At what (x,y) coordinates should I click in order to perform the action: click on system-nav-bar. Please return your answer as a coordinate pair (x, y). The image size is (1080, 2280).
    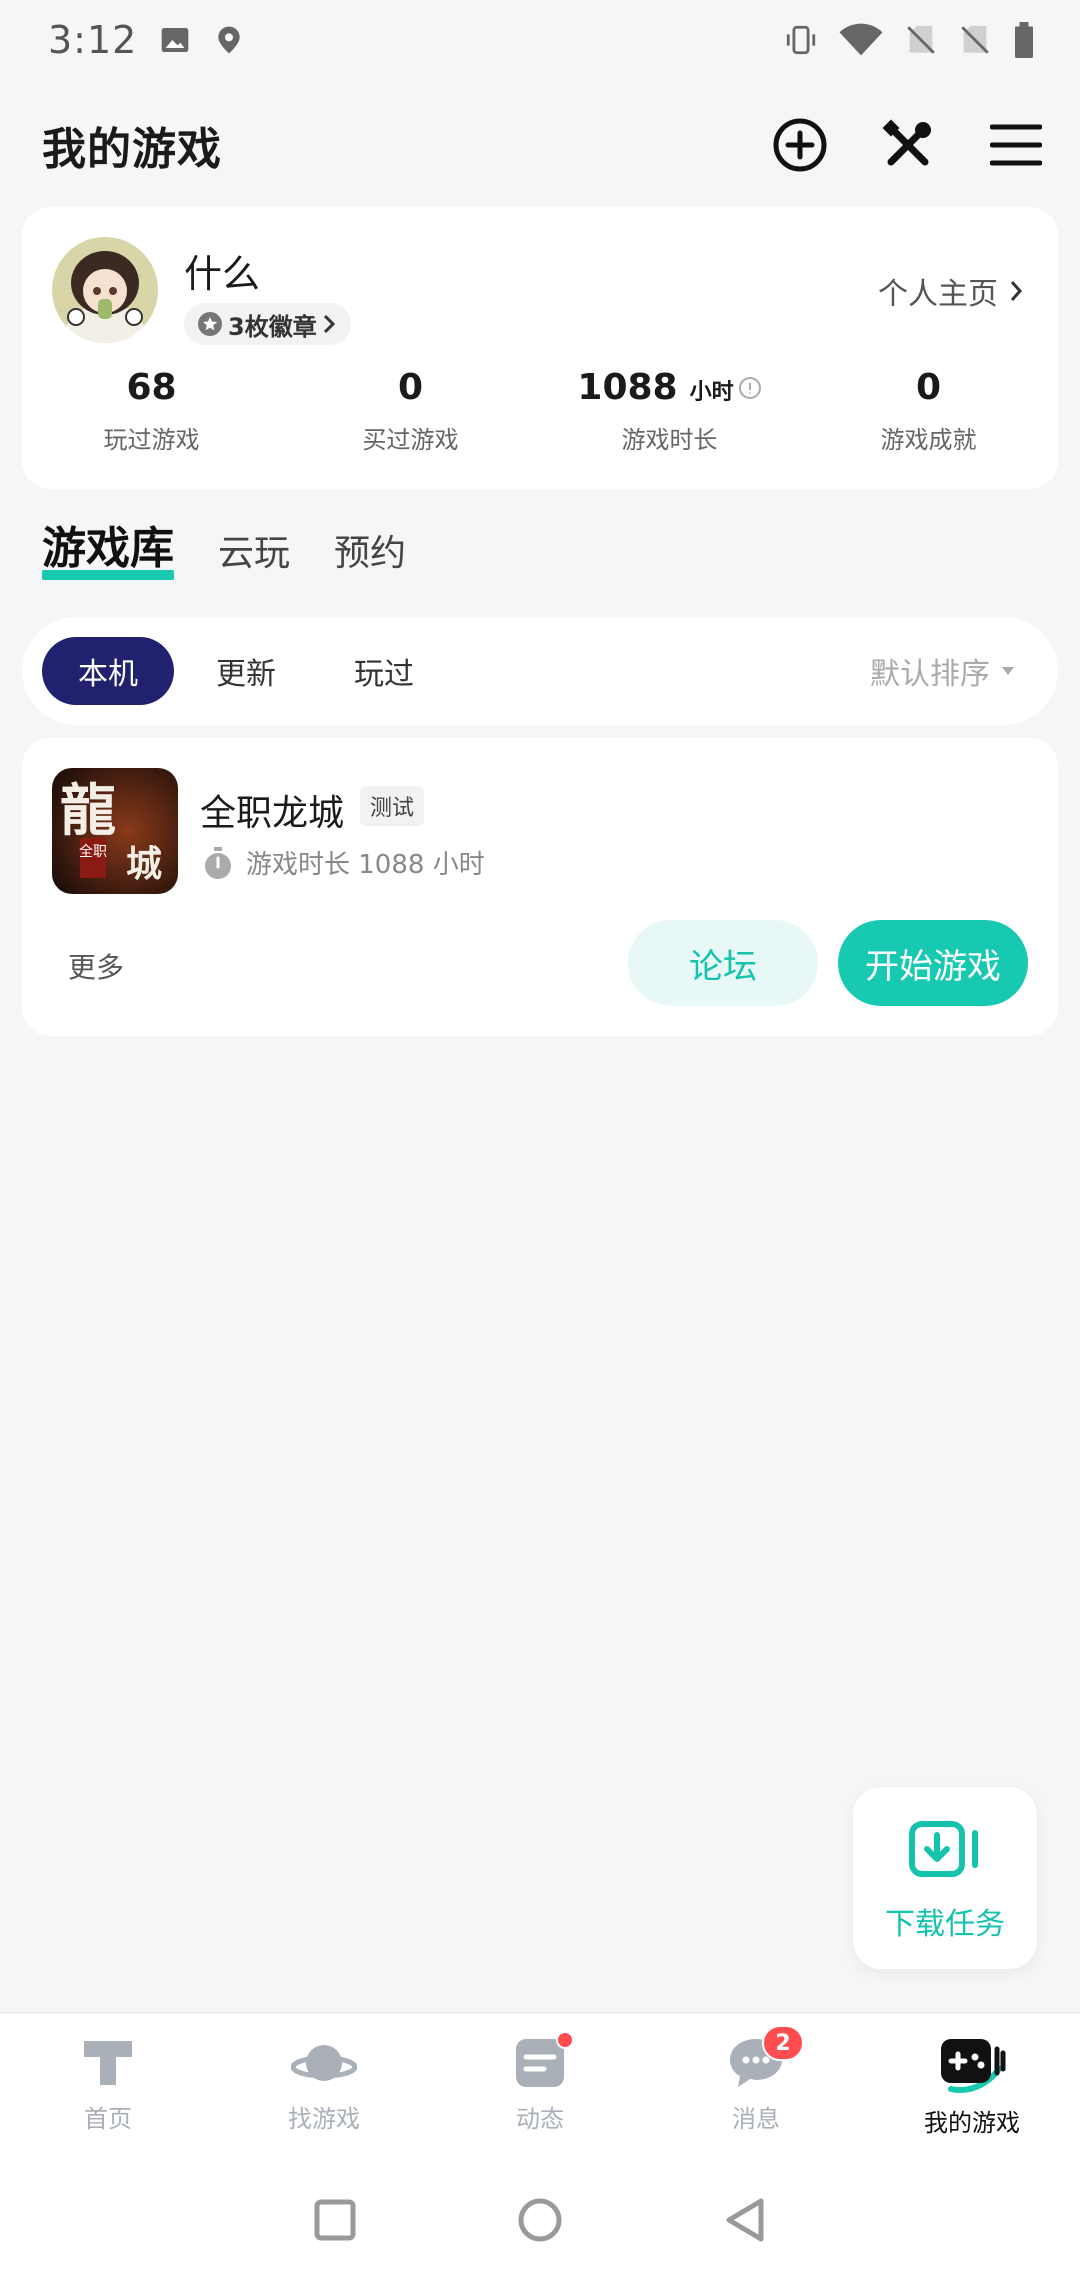
    Looking at the image, I should click on (540, 2220).